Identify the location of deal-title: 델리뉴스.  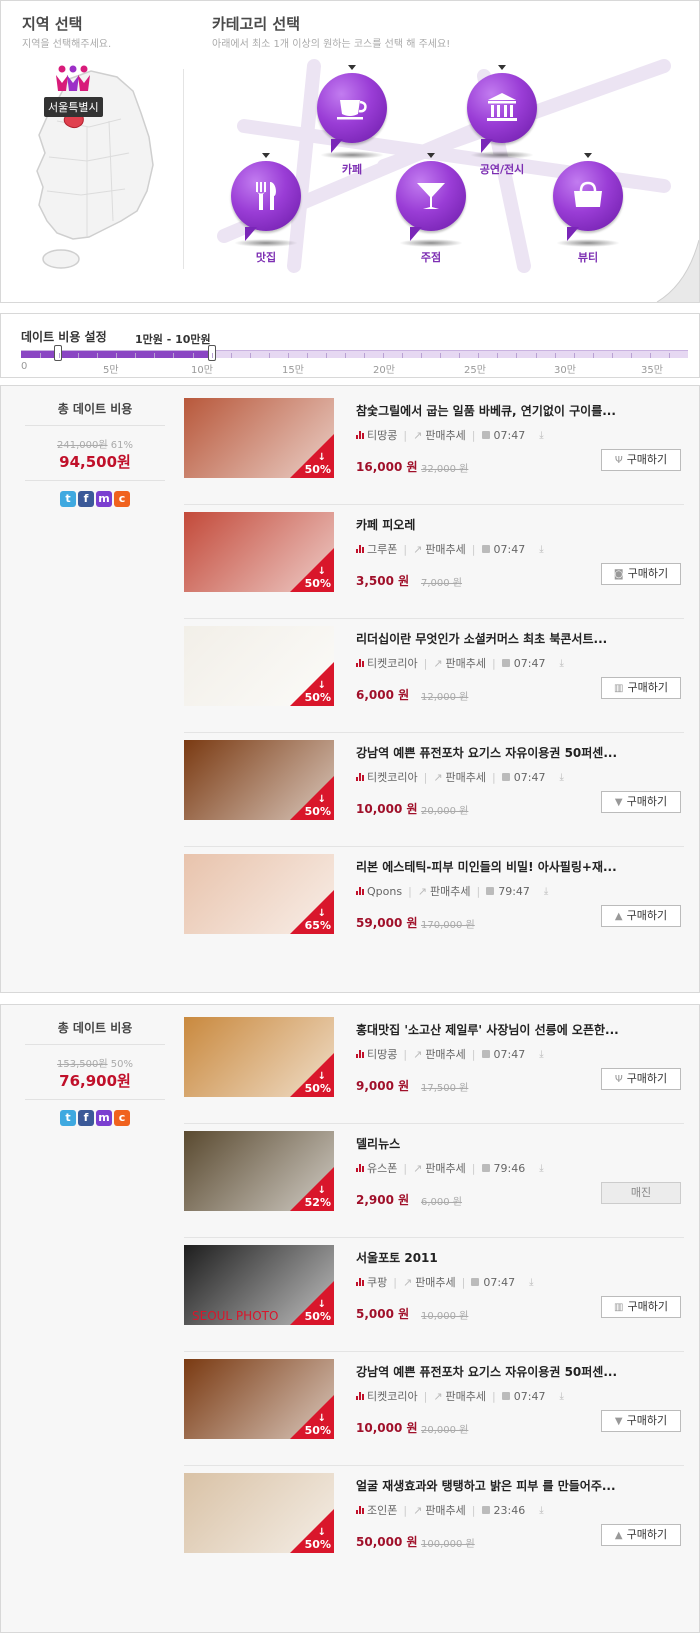
(508, 1143).